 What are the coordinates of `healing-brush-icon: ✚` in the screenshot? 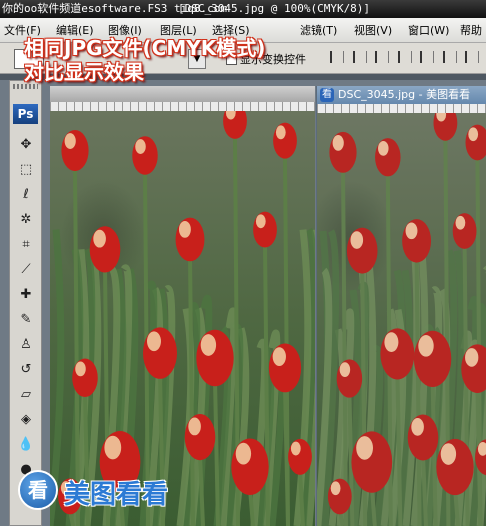 It's located at (26, 295).